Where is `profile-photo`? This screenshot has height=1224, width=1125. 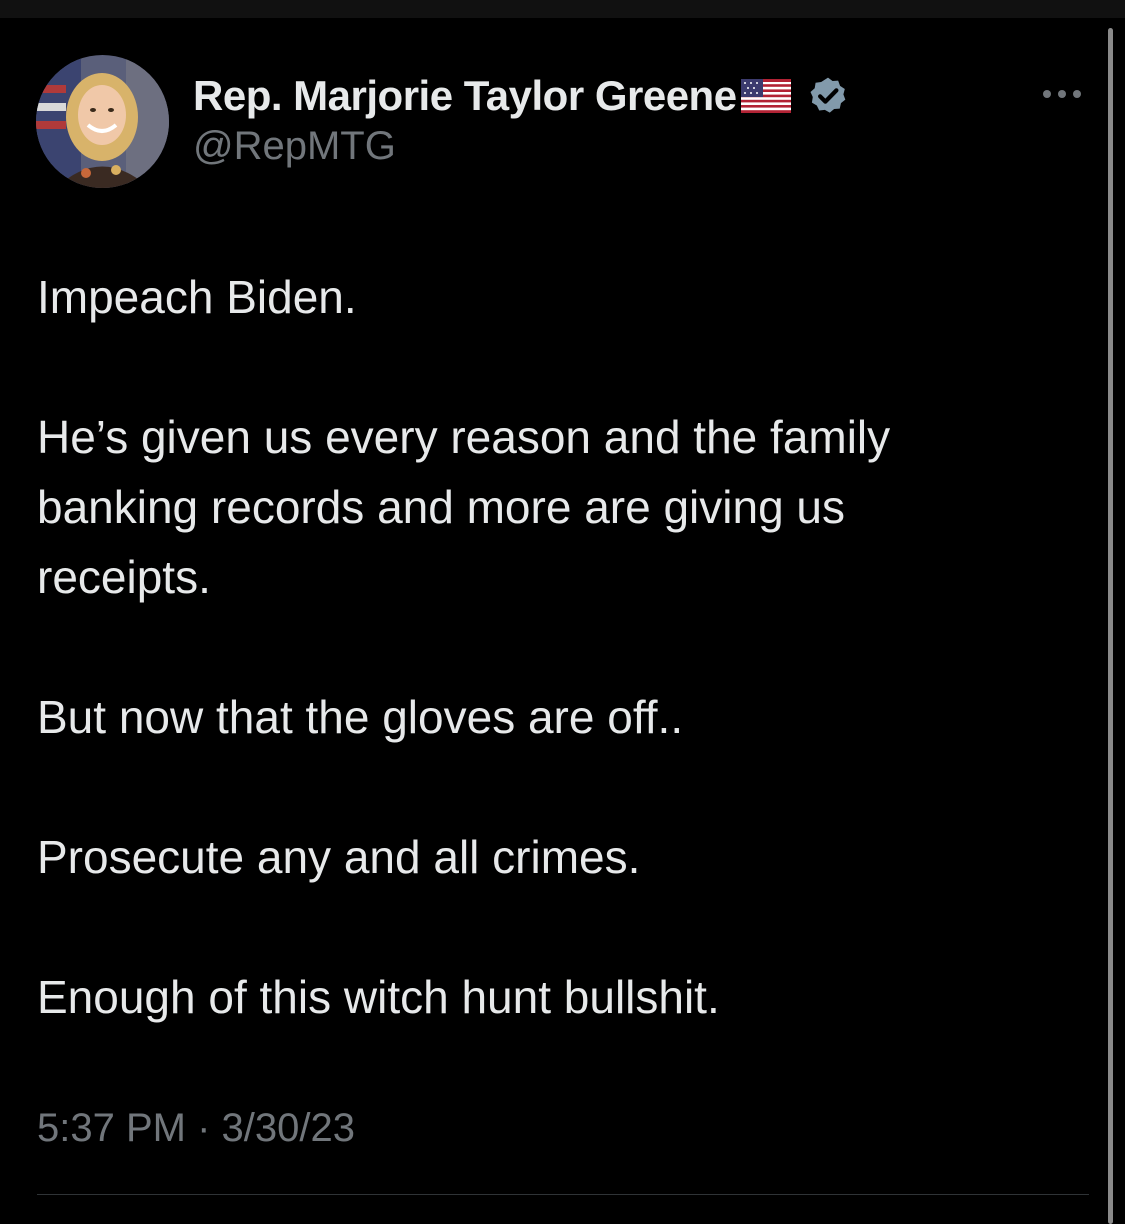
profile-photo is located at coordinates (102, 121).